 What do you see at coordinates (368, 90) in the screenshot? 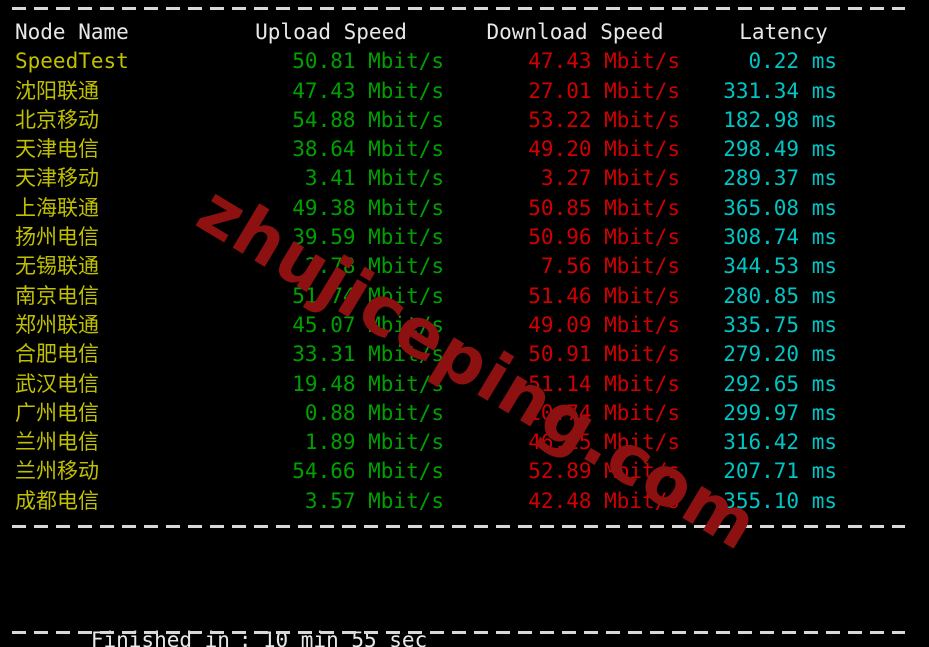
I see `upload-speed: 47.43 Mbit/s` at bounding box center [368, 90].